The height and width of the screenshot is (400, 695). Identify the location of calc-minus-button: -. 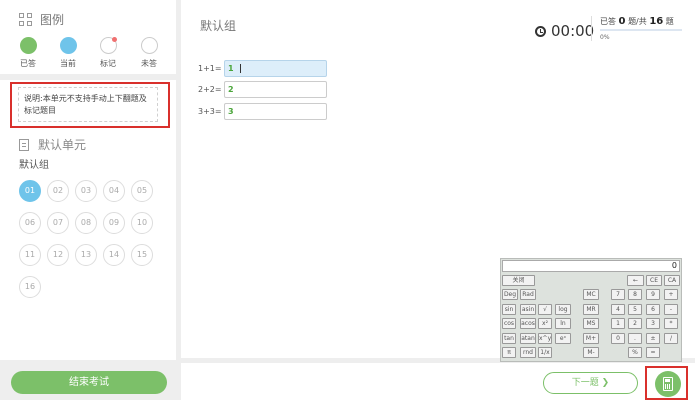
(671, 309).